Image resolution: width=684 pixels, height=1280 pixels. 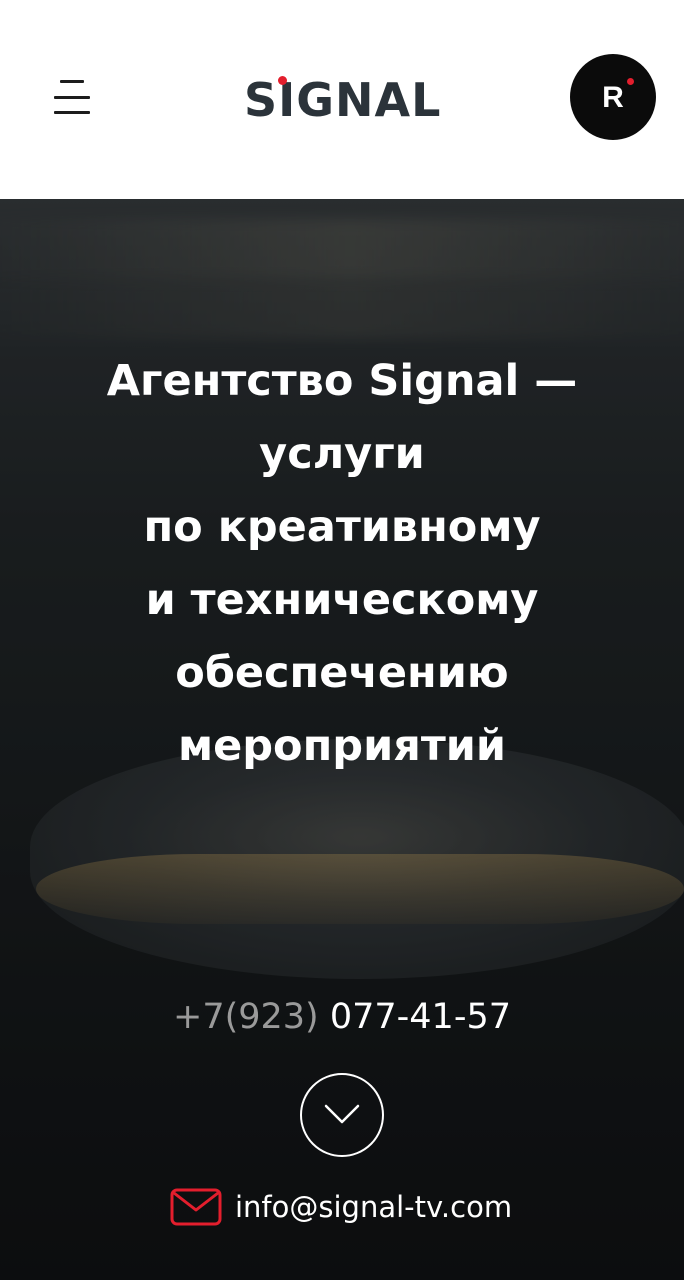 I want to click on logo-text: SIGNAL, so click(x=343, y=100).